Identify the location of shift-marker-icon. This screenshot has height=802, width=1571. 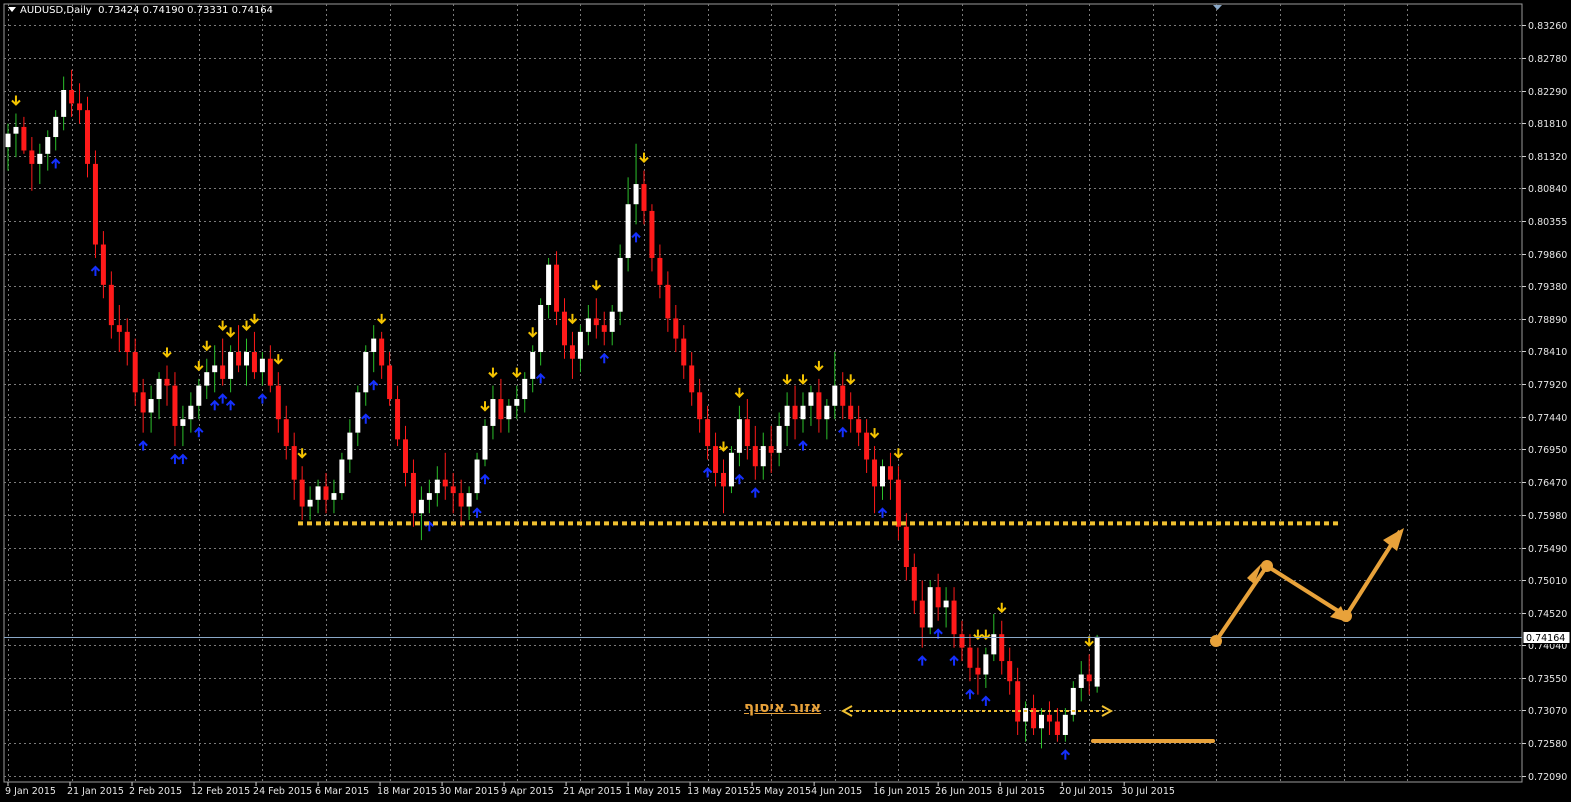
(1217, 7).